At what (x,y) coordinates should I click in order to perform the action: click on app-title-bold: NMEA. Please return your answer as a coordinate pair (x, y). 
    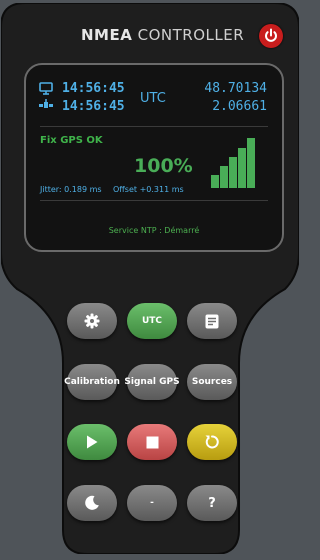
    Looking at the image, I should click on (107, 35).